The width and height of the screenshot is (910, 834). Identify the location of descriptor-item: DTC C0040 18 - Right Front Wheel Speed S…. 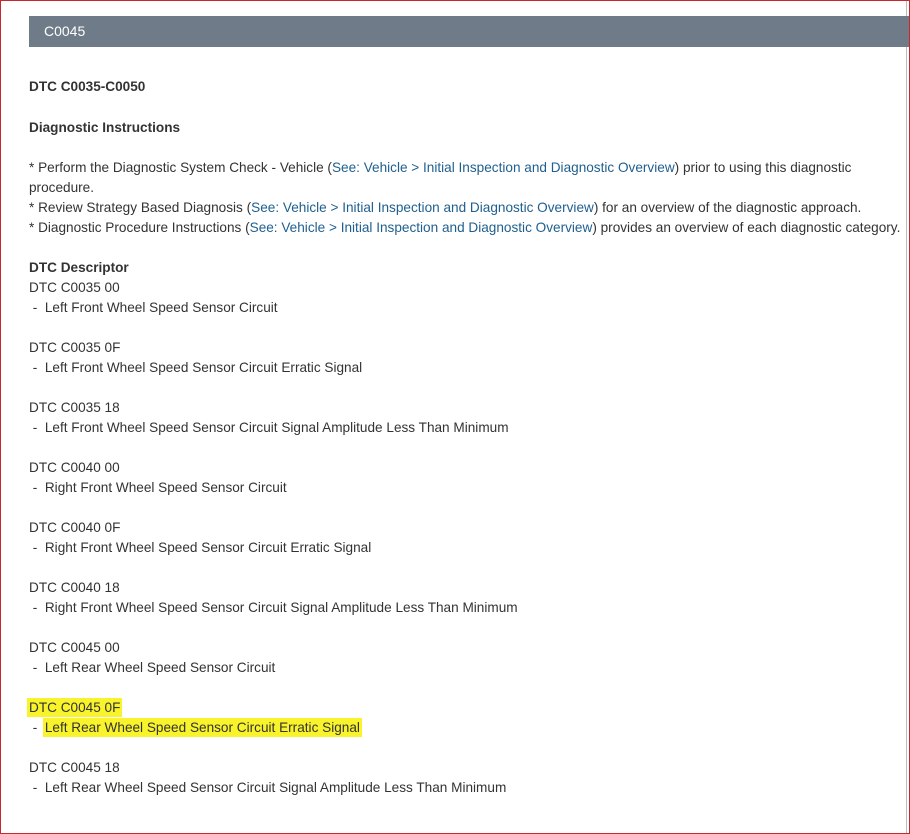
(467, 608).